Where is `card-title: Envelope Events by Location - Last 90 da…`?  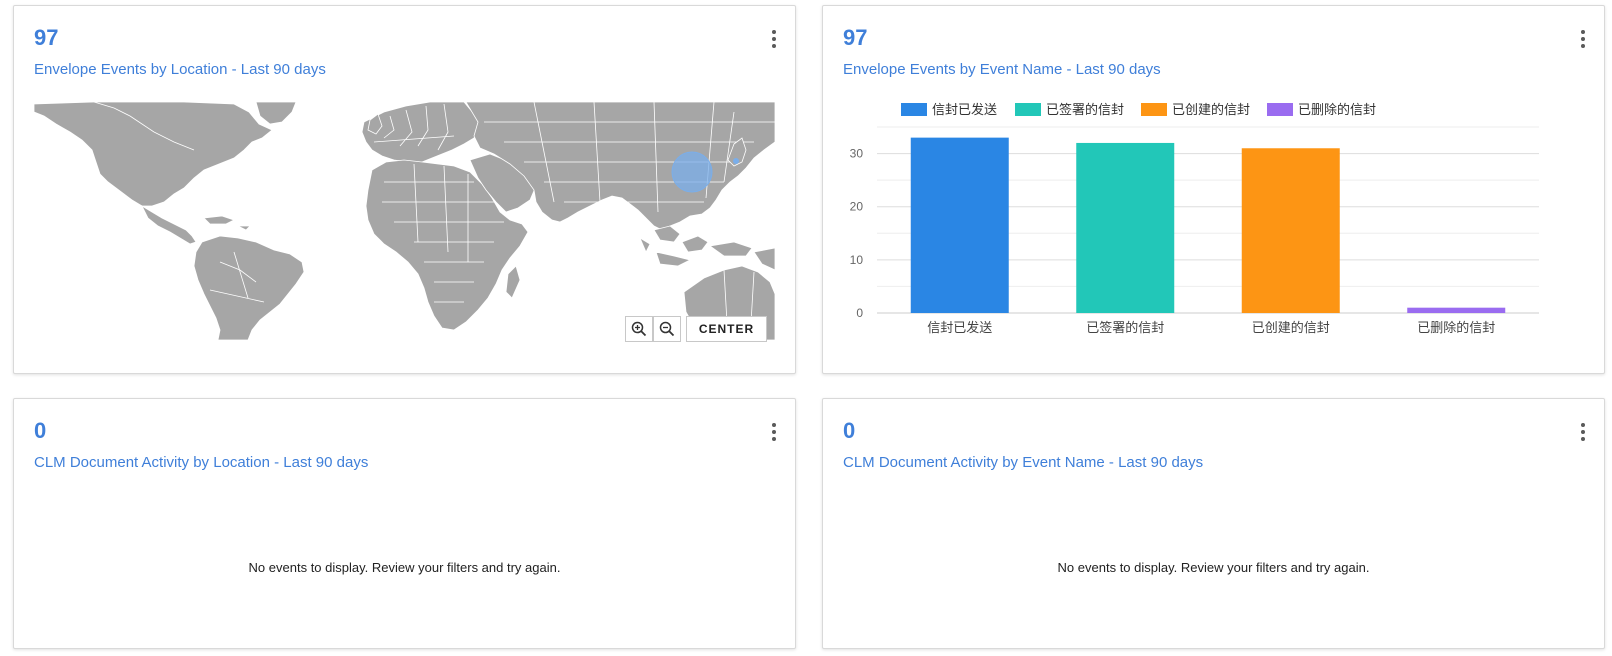
card-title: Envelope Events by Location - Last 90 da… is located at coordinates (180, 69).